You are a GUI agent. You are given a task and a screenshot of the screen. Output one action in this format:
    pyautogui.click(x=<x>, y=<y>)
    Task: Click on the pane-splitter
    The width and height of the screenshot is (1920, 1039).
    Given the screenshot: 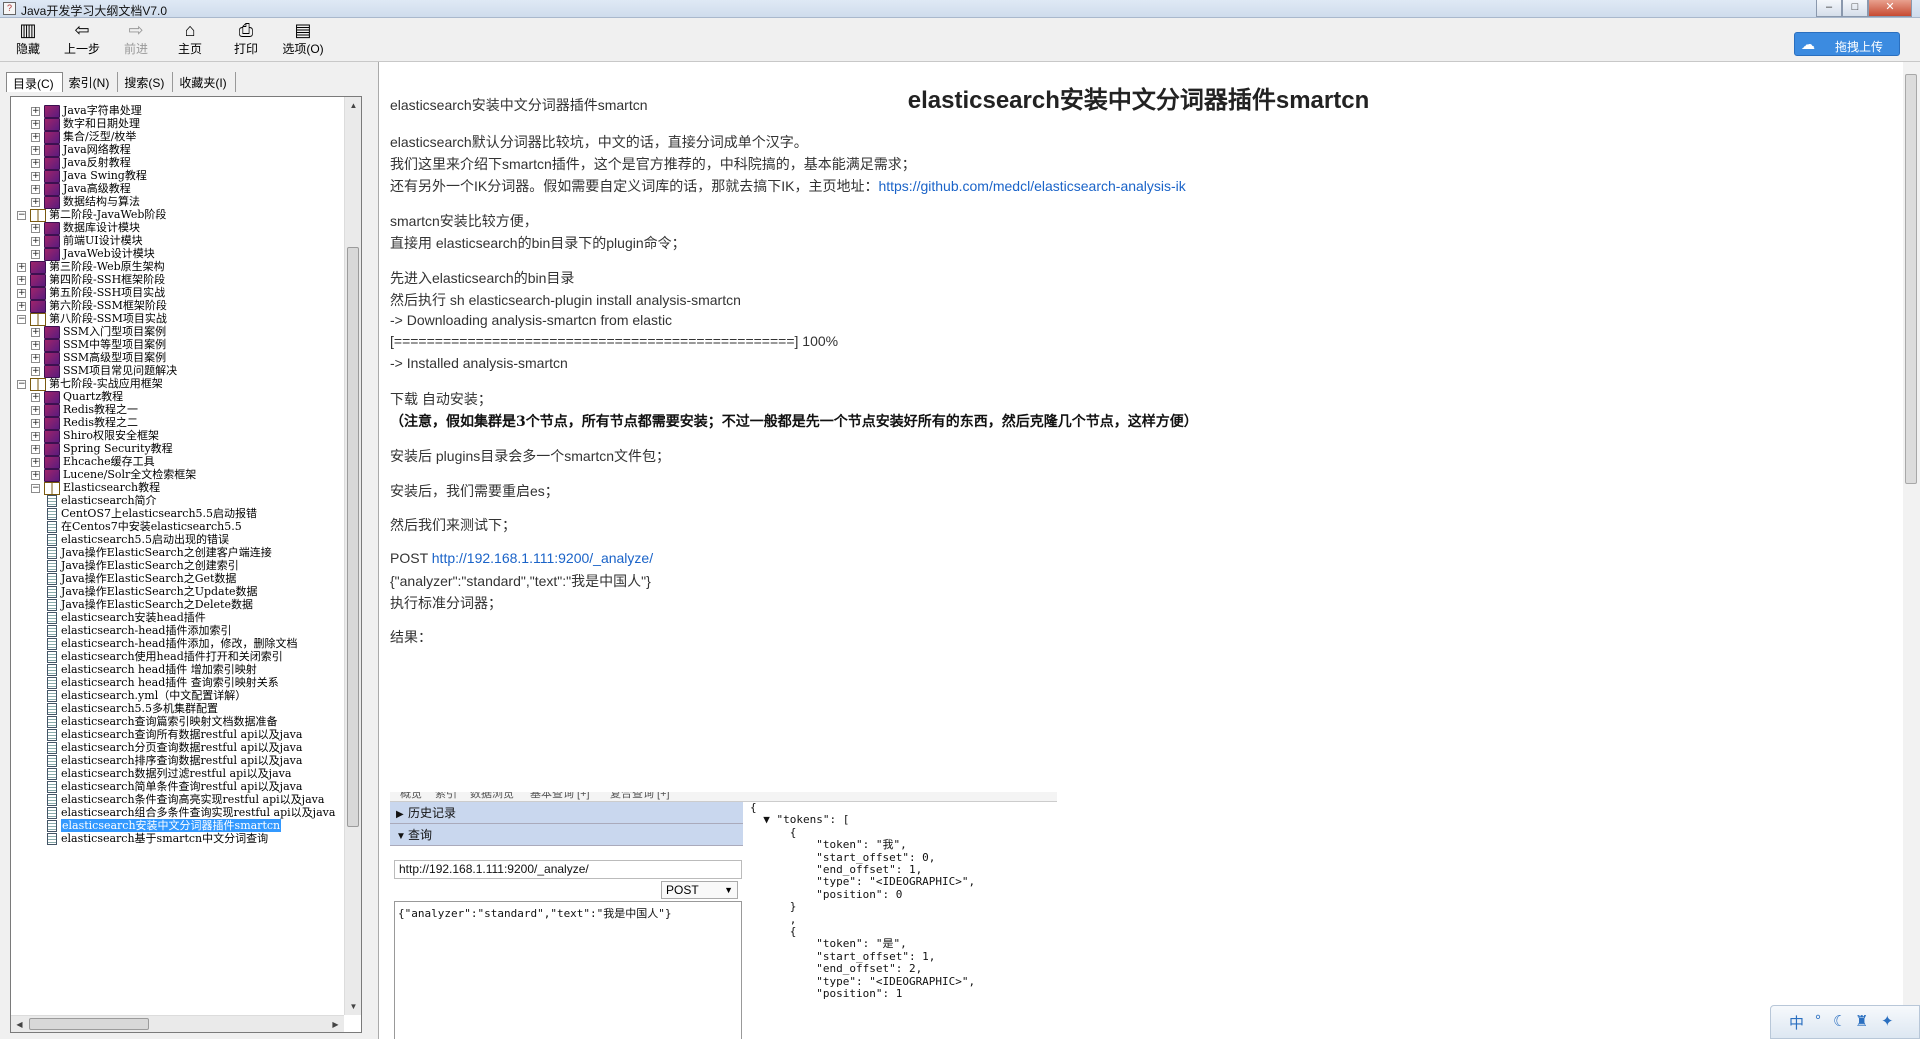 What is the action you would take?
    pyautogui.click(x=374, y=550)
    